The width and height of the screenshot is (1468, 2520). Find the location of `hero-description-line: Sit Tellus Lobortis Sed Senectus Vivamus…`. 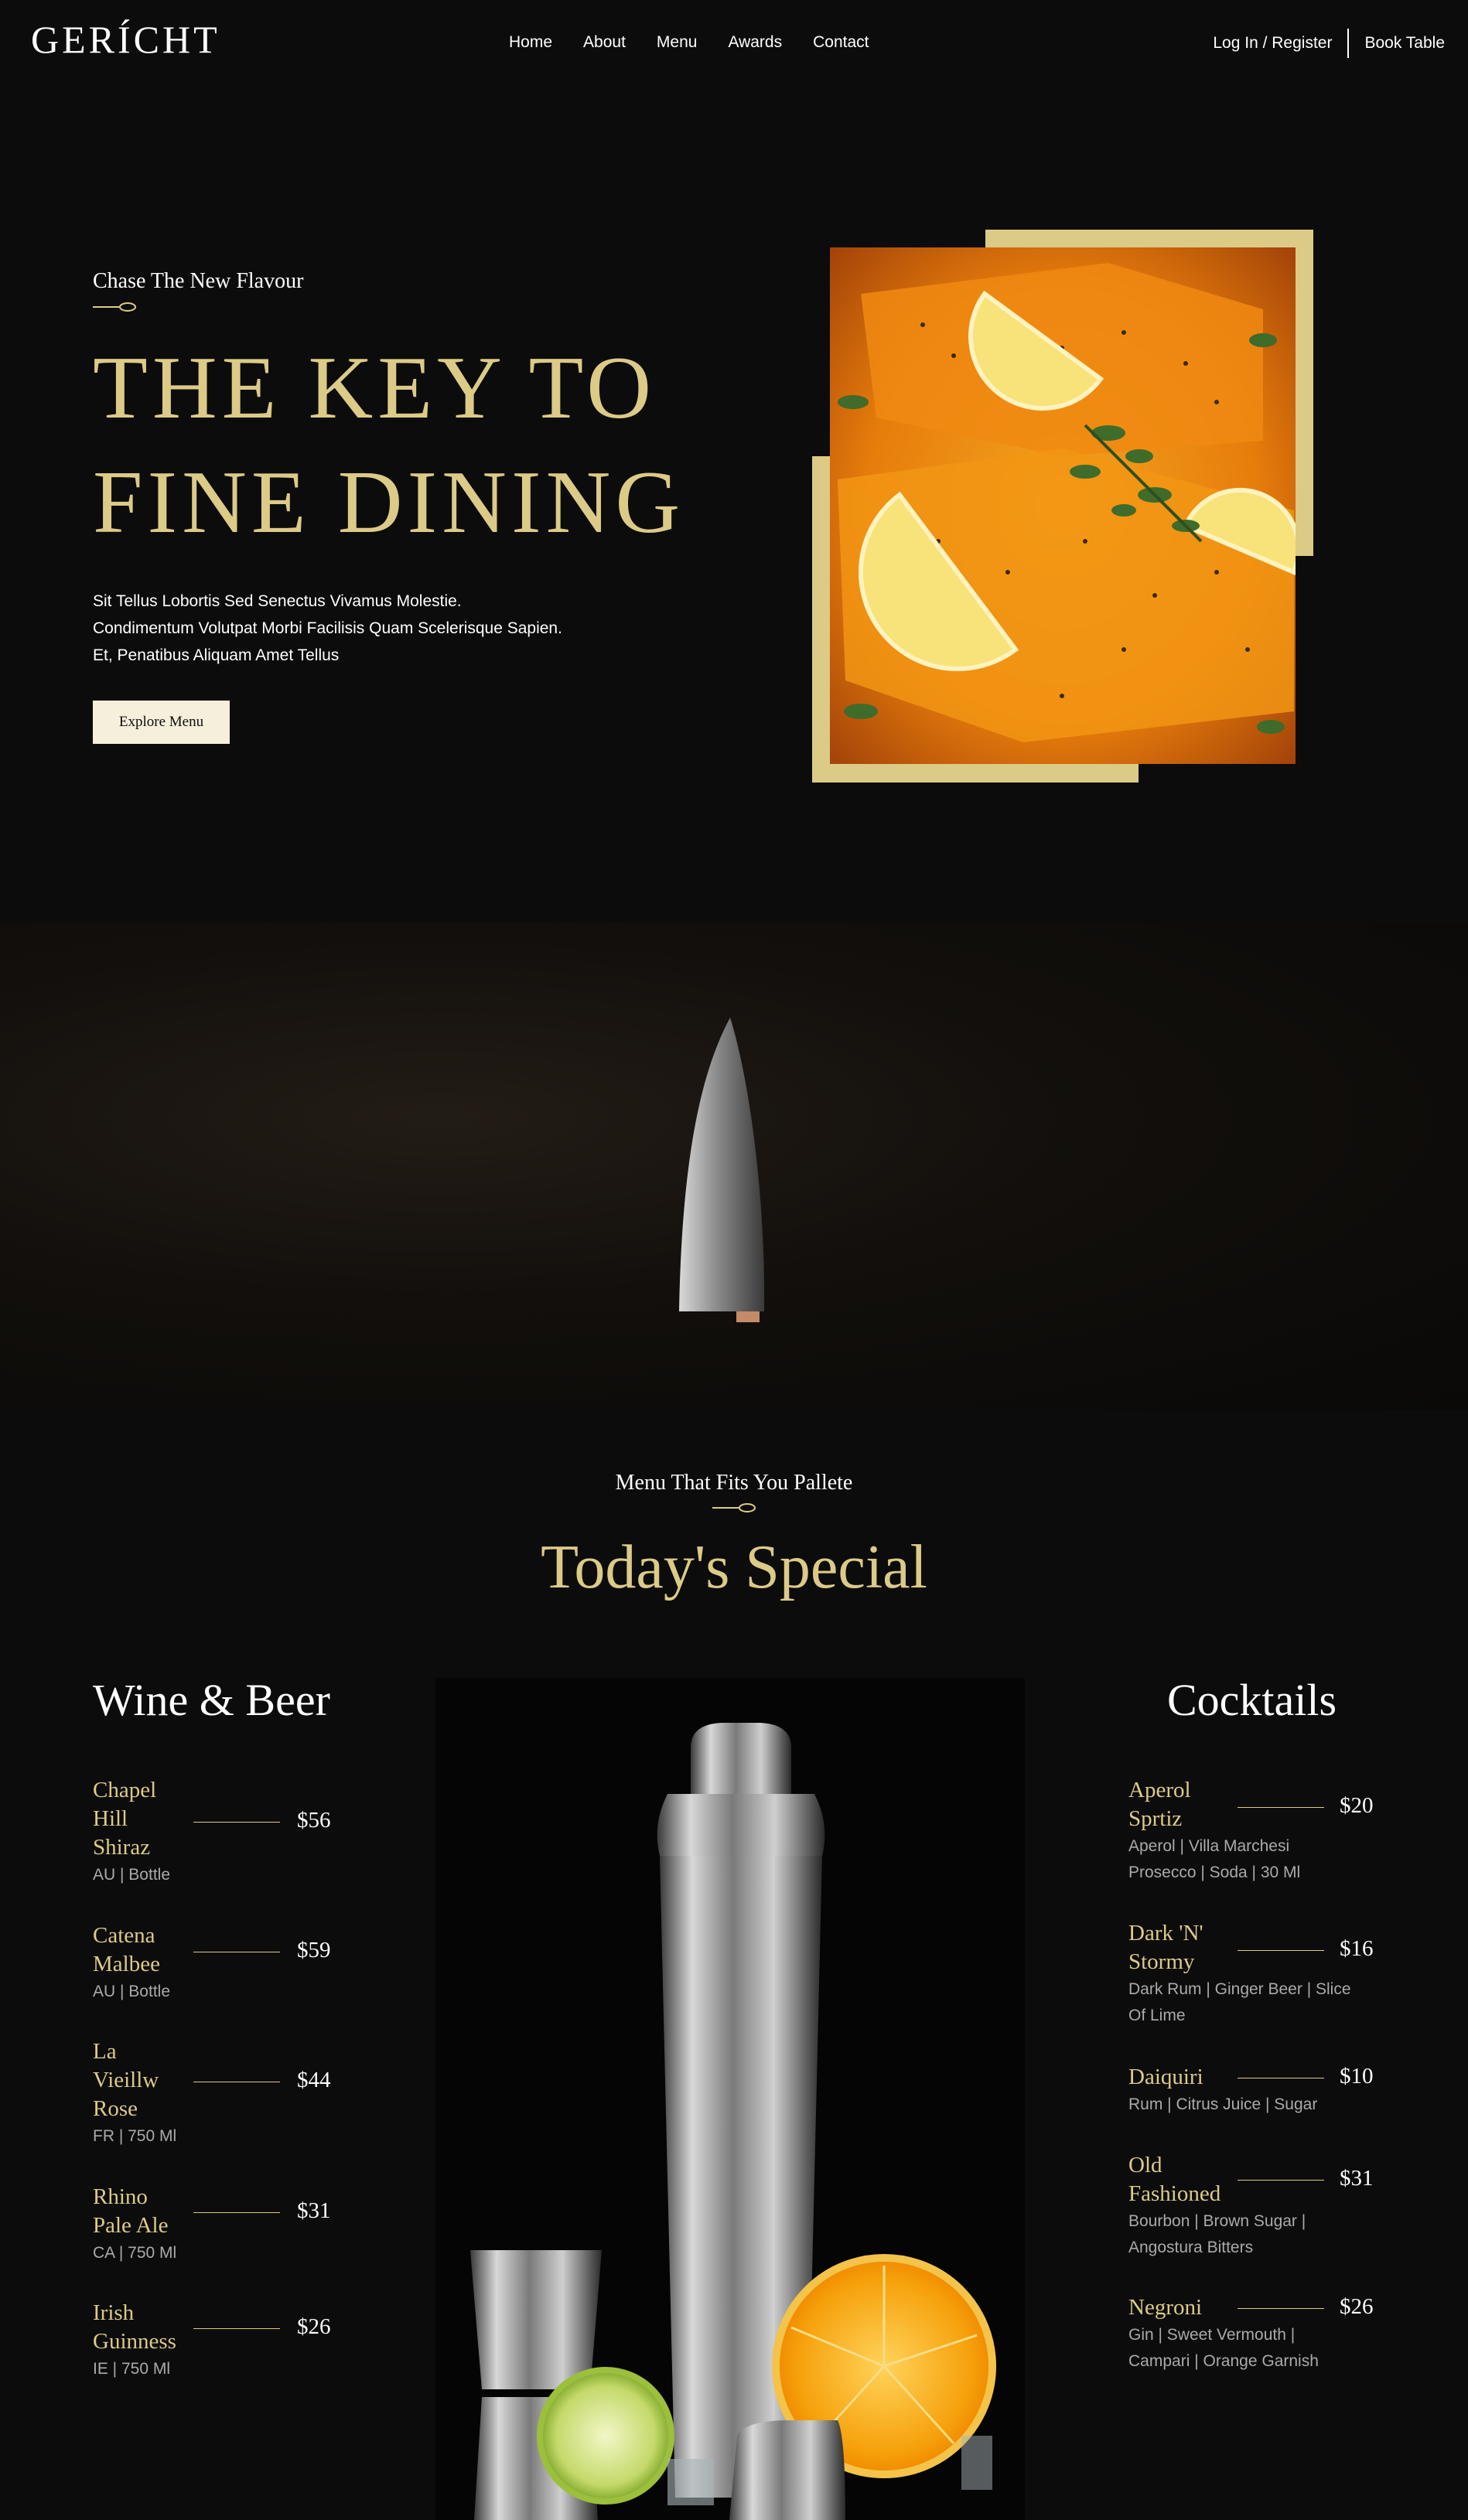

hero-description-line: Sit Tellus Lobortis Sed Senectus Vivamus… is located at coordinates (277, 601).